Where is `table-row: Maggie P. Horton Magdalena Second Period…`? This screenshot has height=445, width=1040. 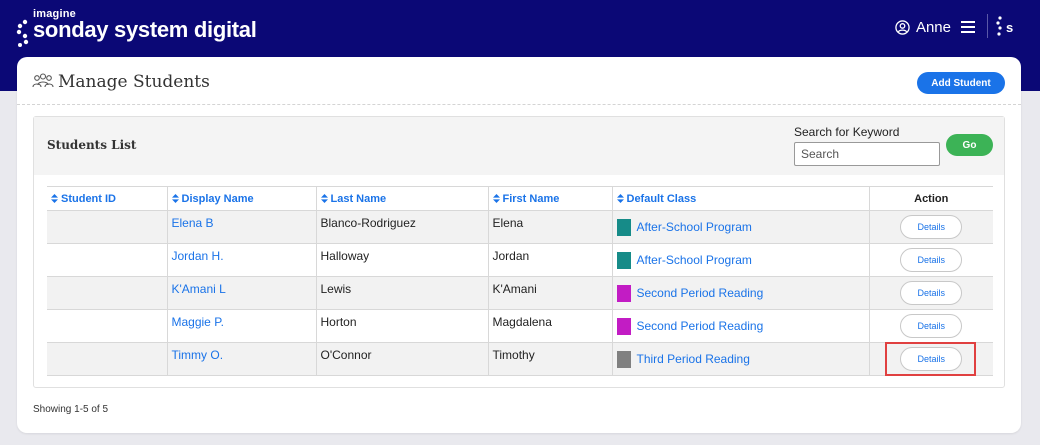
table-row: Maggie P. Horton Magdalena Second Period… is located at coordinates (520, 326).